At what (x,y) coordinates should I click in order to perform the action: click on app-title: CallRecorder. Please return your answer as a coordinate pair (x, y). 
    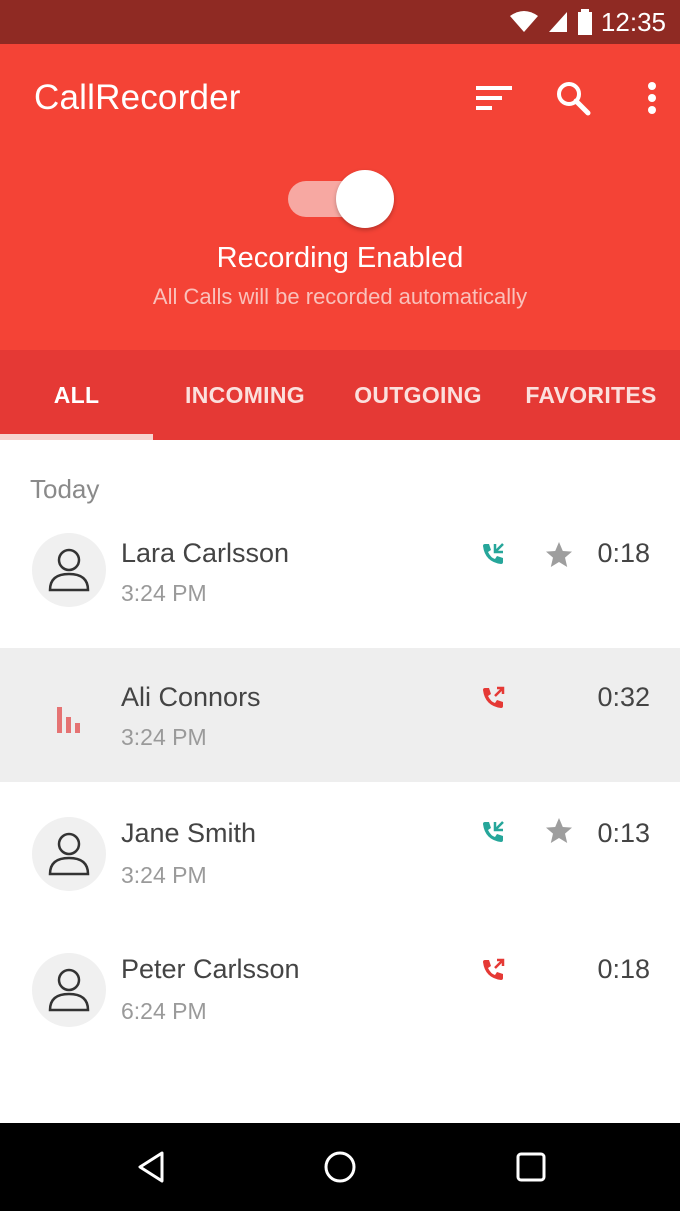
    Looking at the image, I should click on (137, 97).